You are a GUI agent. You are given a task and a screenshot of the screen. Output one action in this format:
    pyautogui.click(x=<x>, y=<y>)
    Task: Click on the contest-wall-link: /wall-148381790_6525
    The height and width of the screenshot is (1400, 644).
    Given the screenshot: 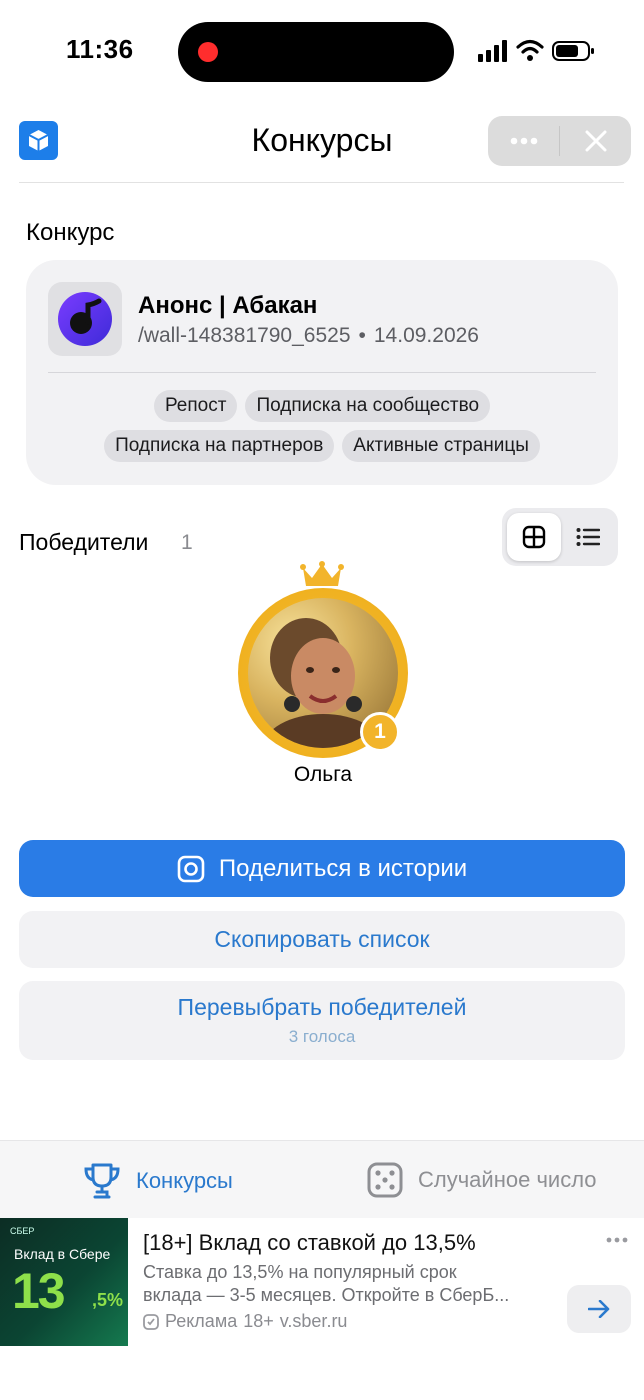 What is the action you would take?
    pyautogui.click(x=244, y=335)
    